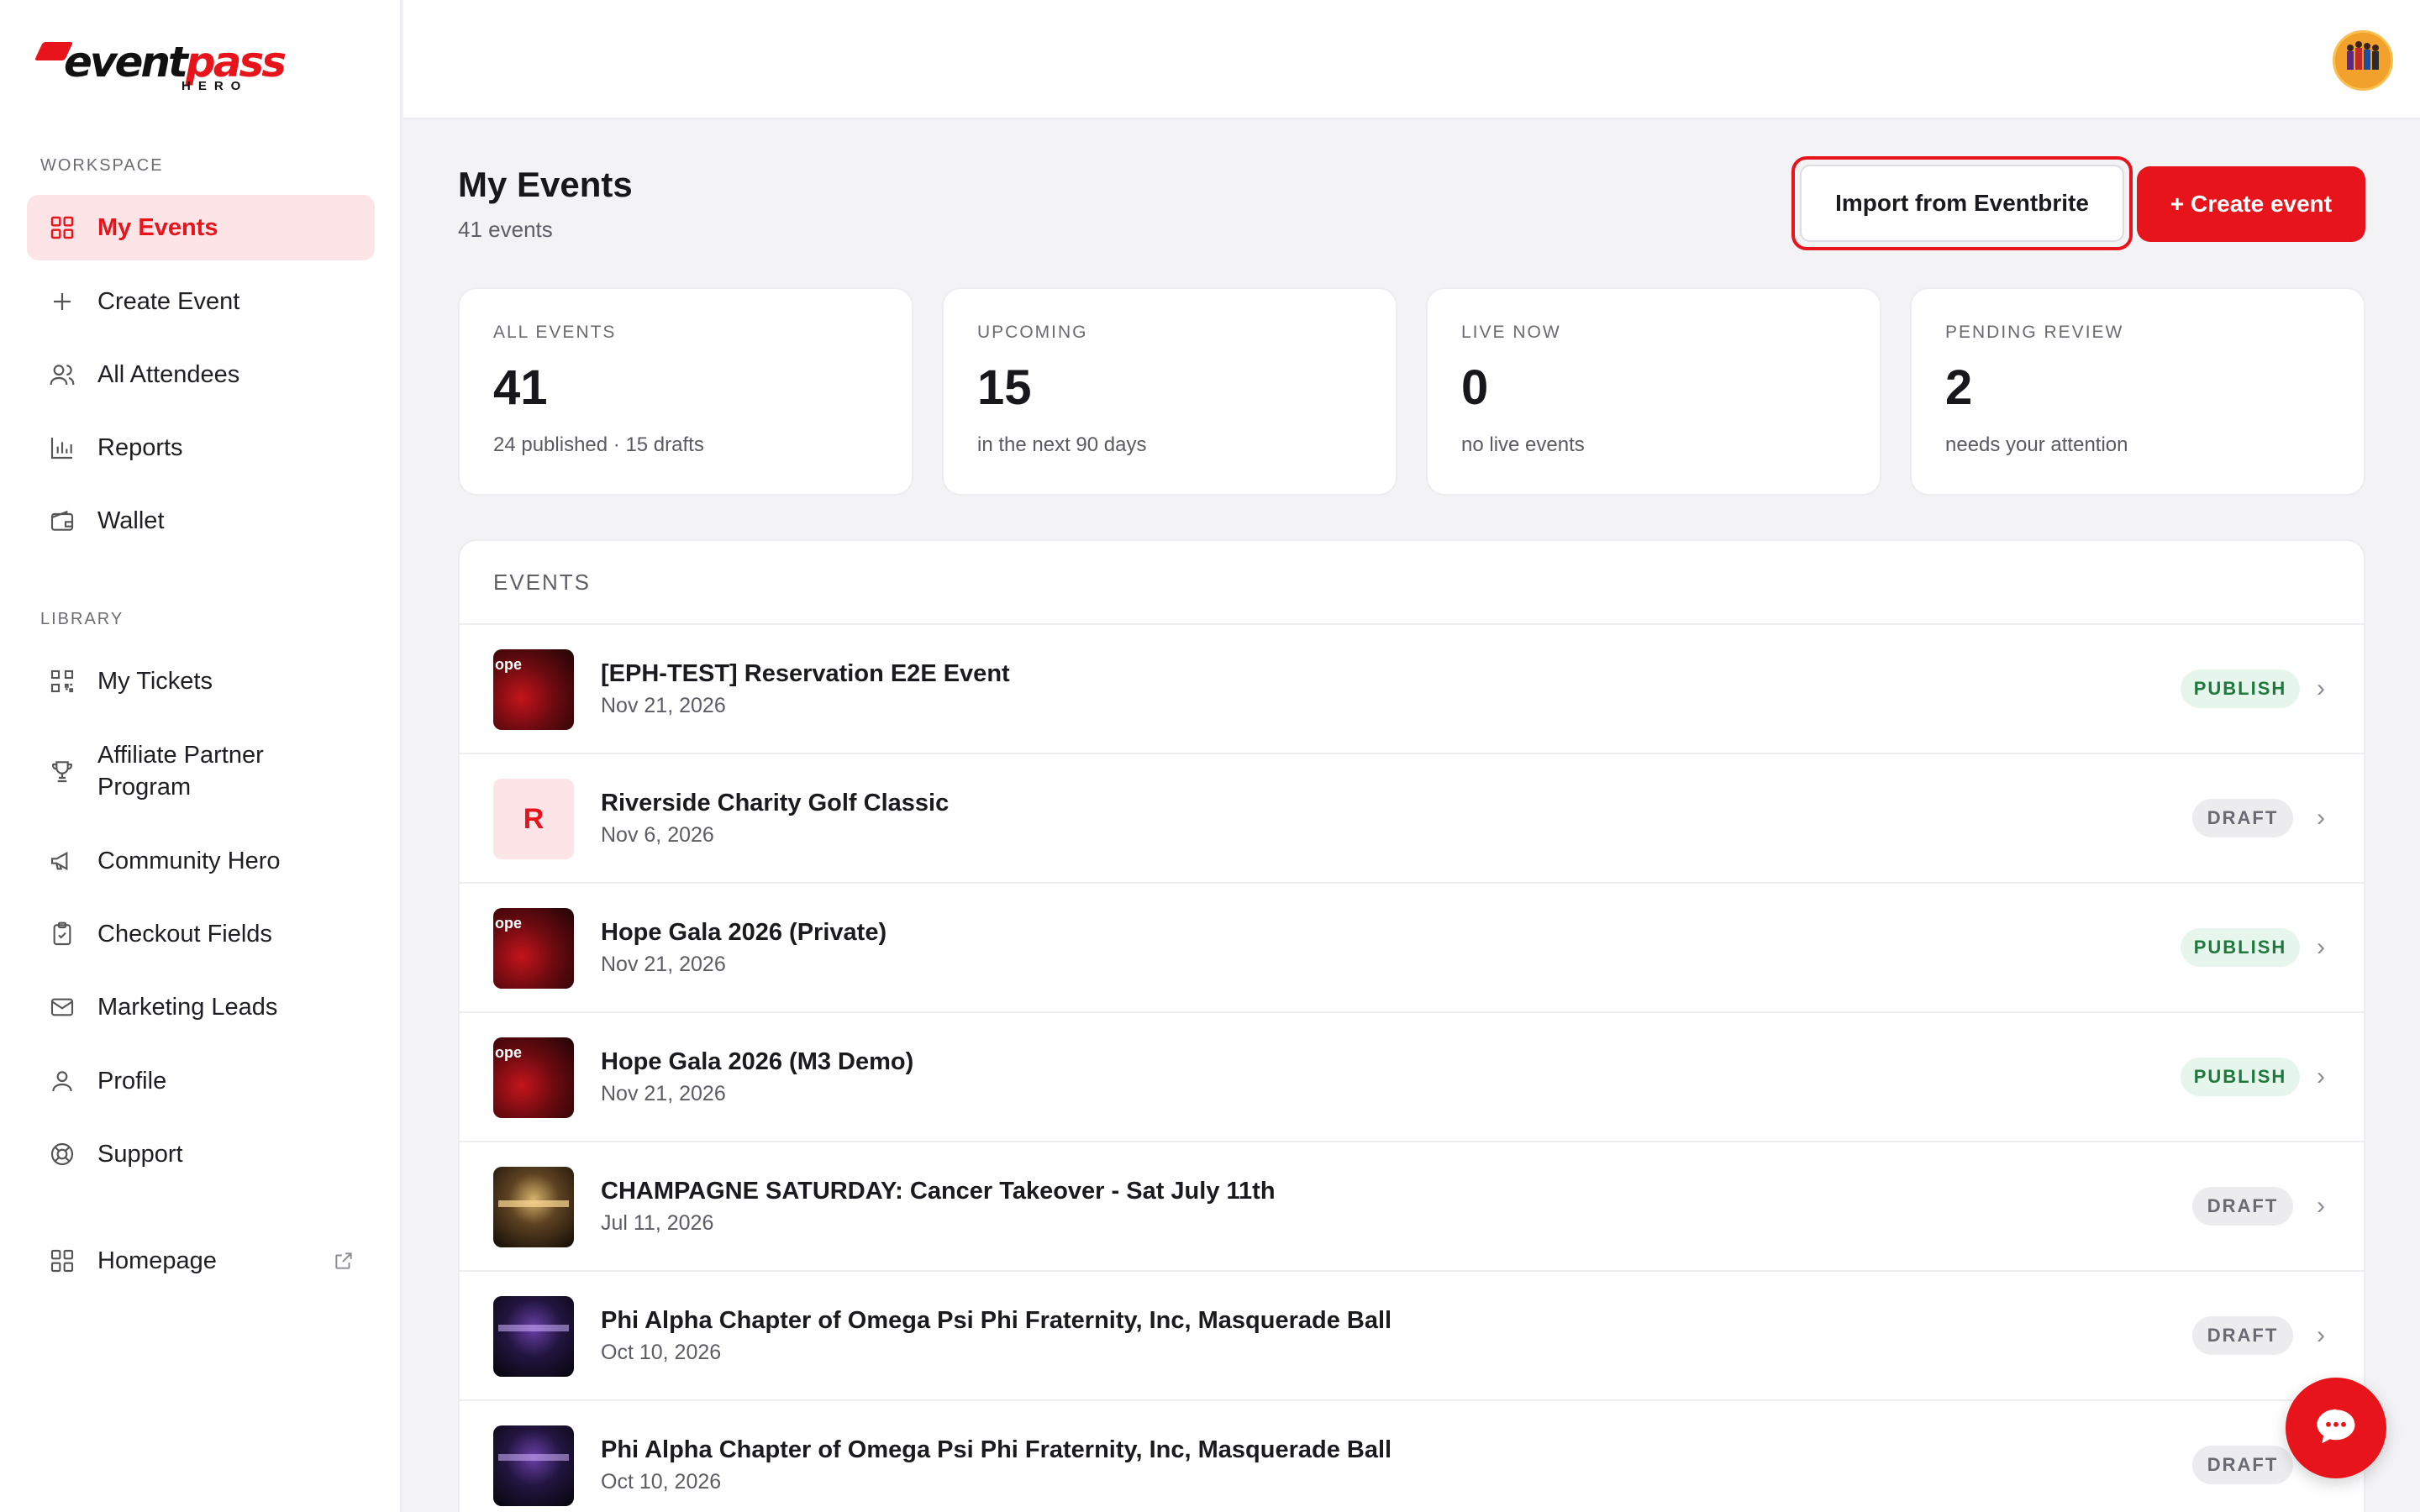 The width and height of the screenshot is (2420, 1512). What do you see at coordinates (744, 932) in the screenshot?
I see `event-title: Hope Gala 2026 (Private)` at bounding box center [744, 932].